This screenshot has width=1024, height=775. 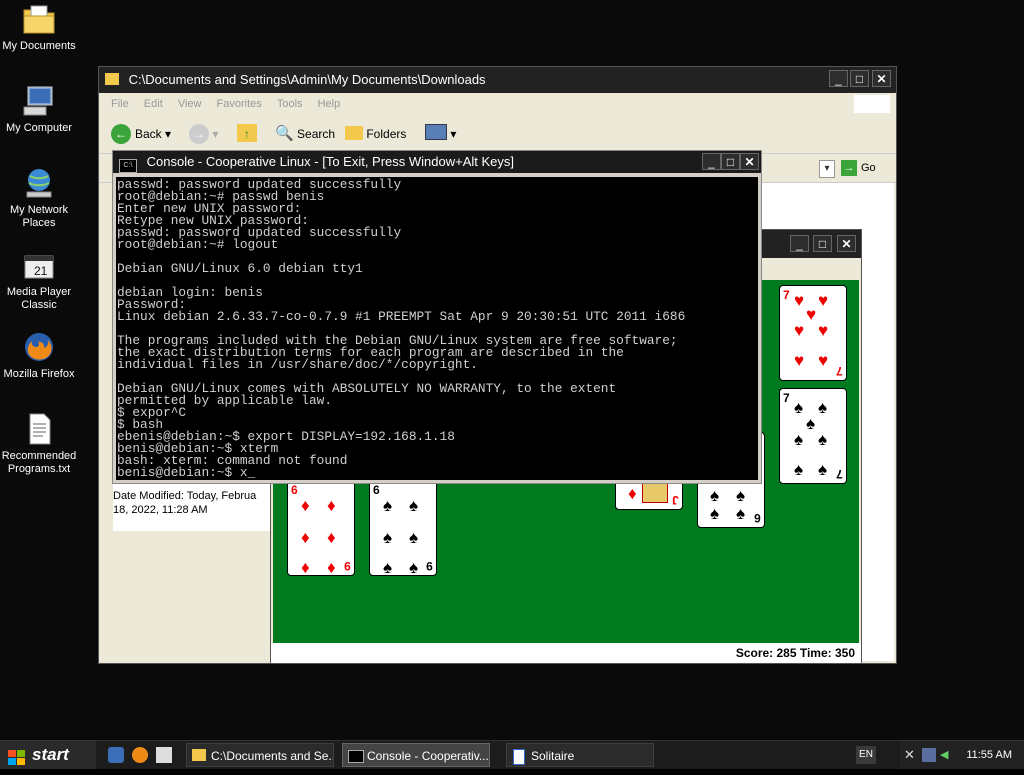 I want to click on back-arrow-icon: ←, so click(x=121, y=134).